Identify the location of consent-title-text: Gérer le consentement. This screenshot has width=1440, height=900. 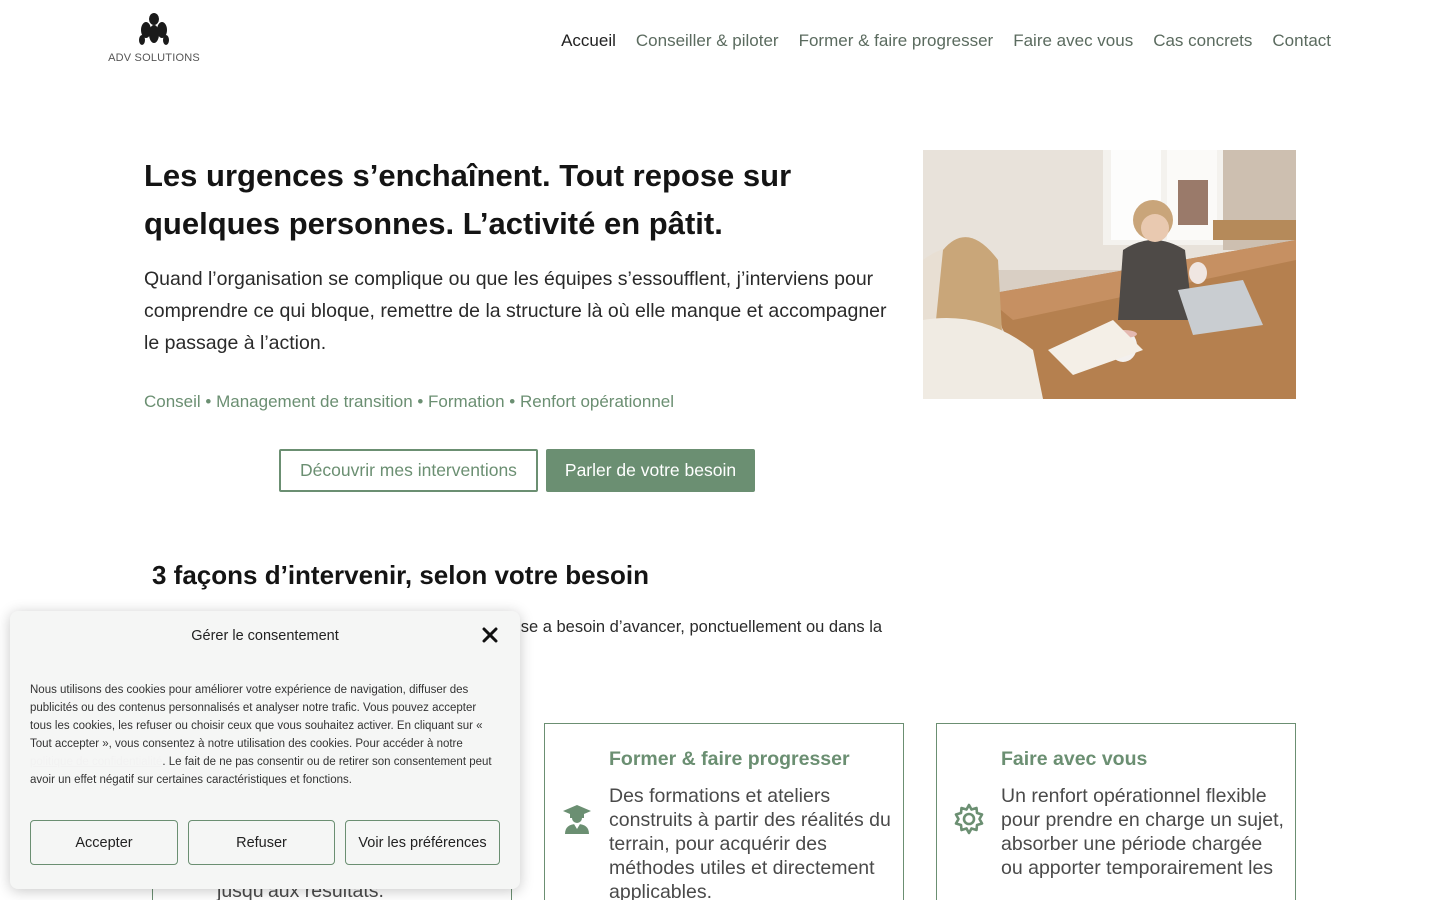
(265, 636).